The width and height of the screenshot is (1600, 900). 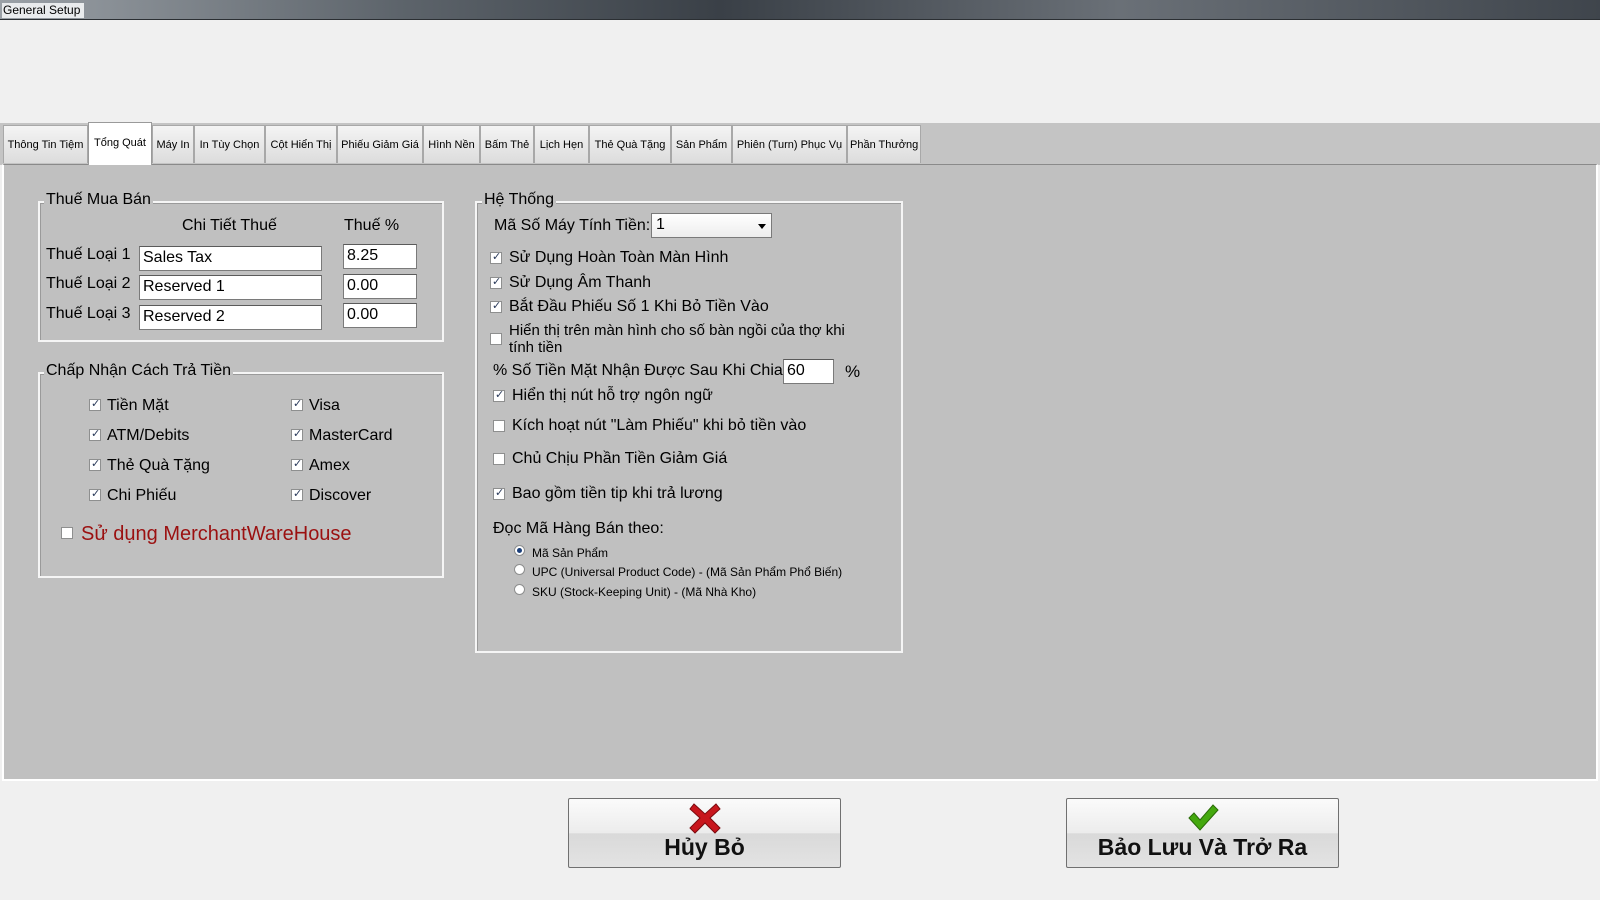 What do you see at coordinates (800, 71) in the screenshot?
I see `top-area` at bounding box center [800, 71].